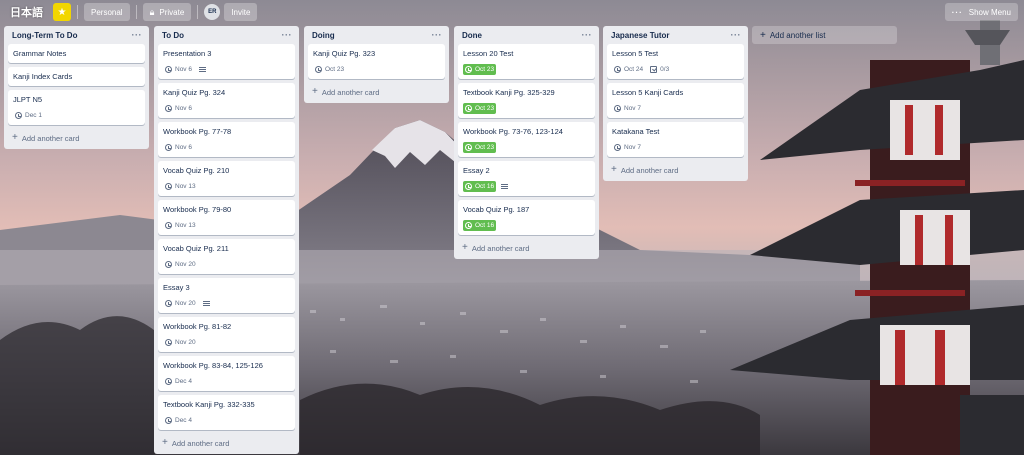 Image resolution: width=1024 pixels, height=455 pixels. What do you see at coordinates (213, 365) in the screenshot?
I see `card-title: Workbook Pg. 83-84, 125-126` at bounding box center [213, 365].